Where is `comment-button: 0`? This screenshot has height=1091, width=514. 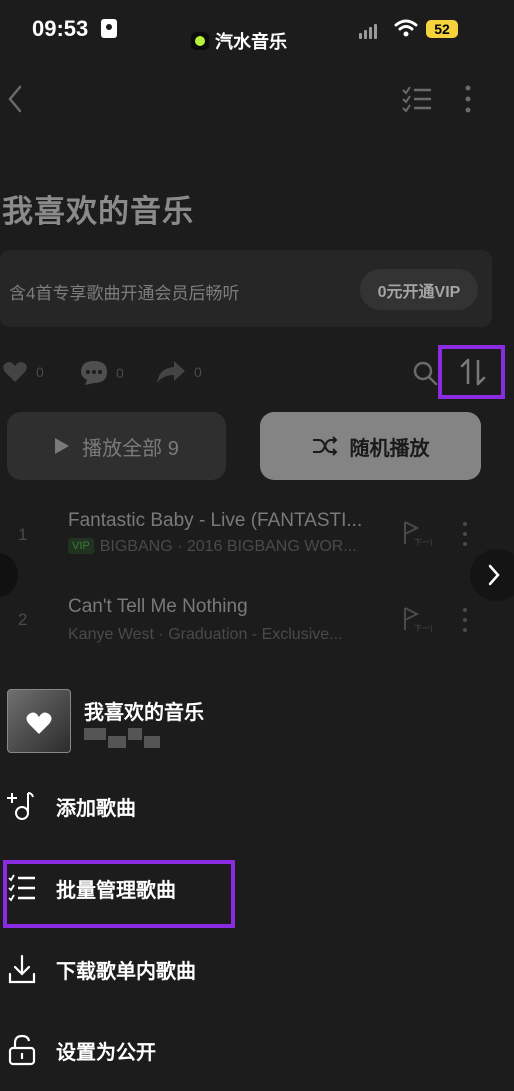
comment-button: 0 is located at coordinates (102, 373).